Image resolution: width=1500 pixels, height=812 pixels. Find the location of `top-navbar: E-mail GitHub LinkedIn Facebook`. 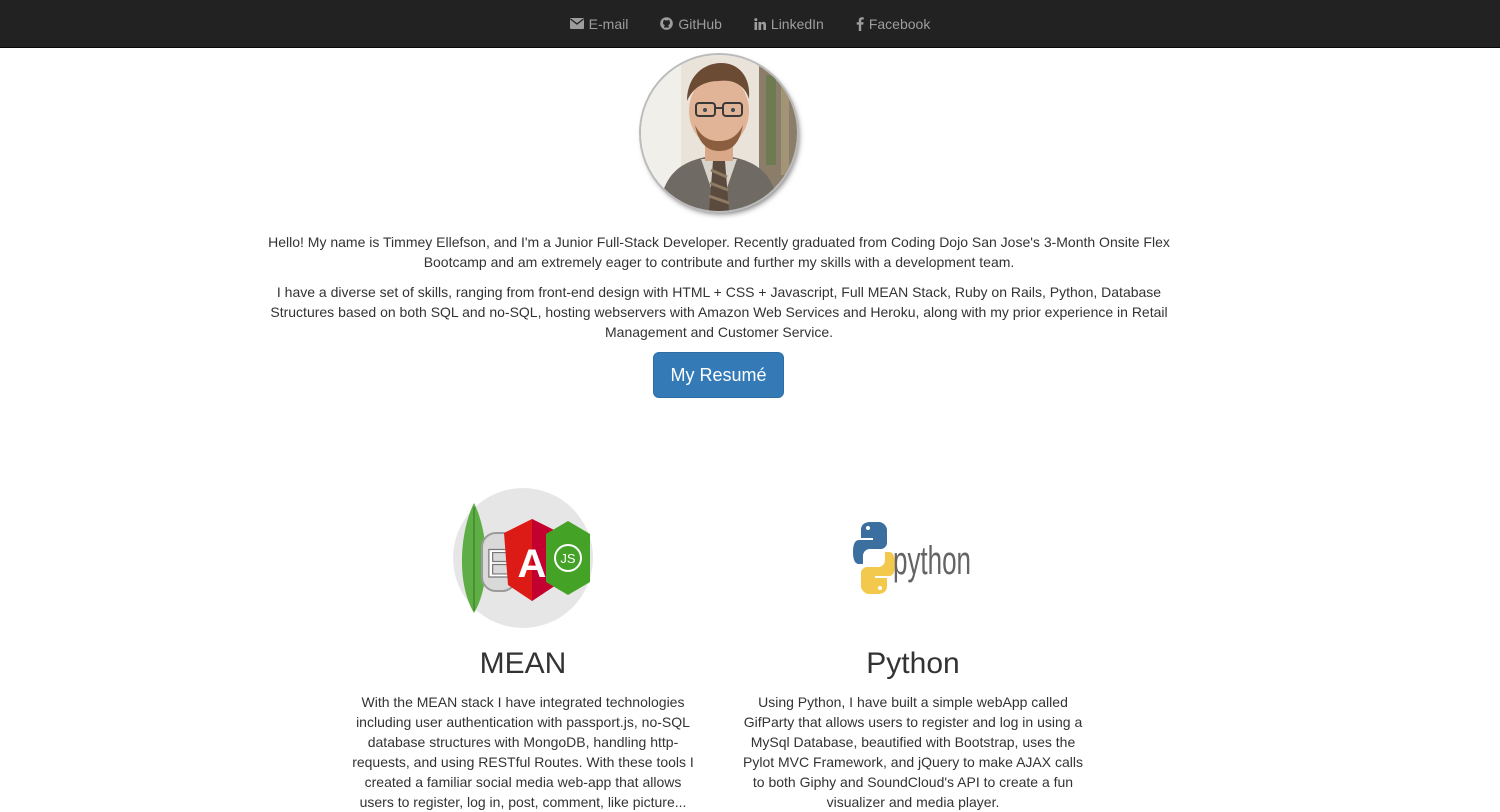

top-navbar: E-mail GitHub LinkedIn Facebook is located at coordinates (750, 24).